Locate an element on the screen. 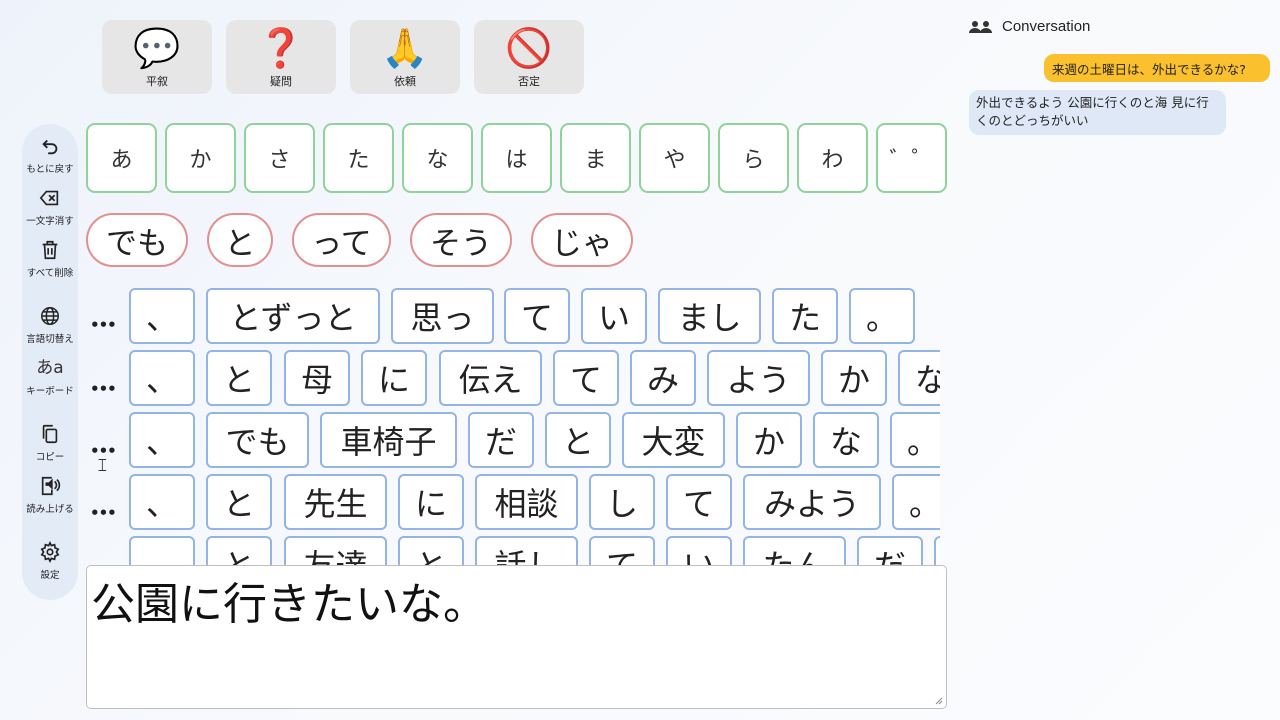  prediction-chip: 母 is located at coordinates (317, 378).